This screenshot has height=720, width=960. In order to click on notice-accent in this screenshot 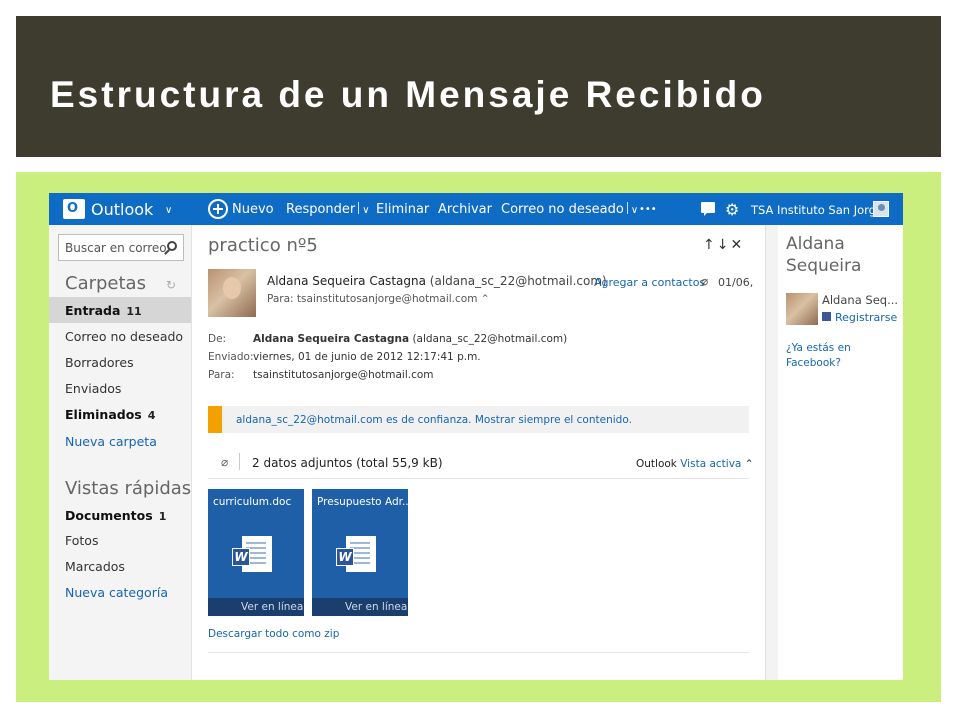, I will do `click(215, 419)`.